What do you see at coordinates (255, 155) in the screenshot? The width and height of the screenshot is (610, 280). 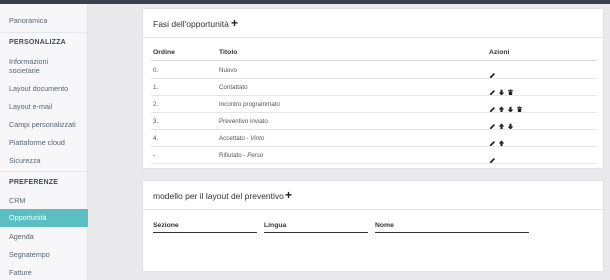 I see `row-title-suffix: Perso` at bounding box center [255, 155].